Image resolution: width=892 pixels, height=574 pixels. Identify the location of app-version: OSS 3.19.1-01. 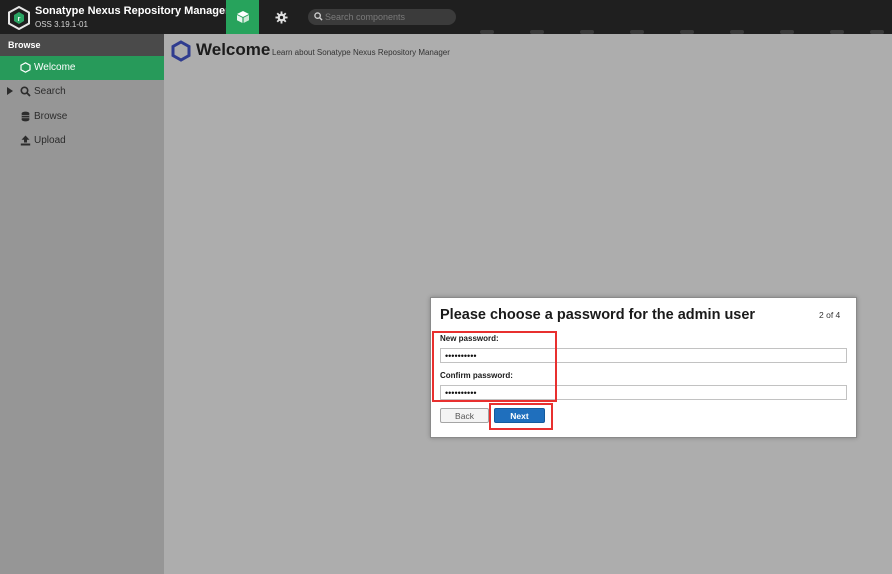
(61, 24).